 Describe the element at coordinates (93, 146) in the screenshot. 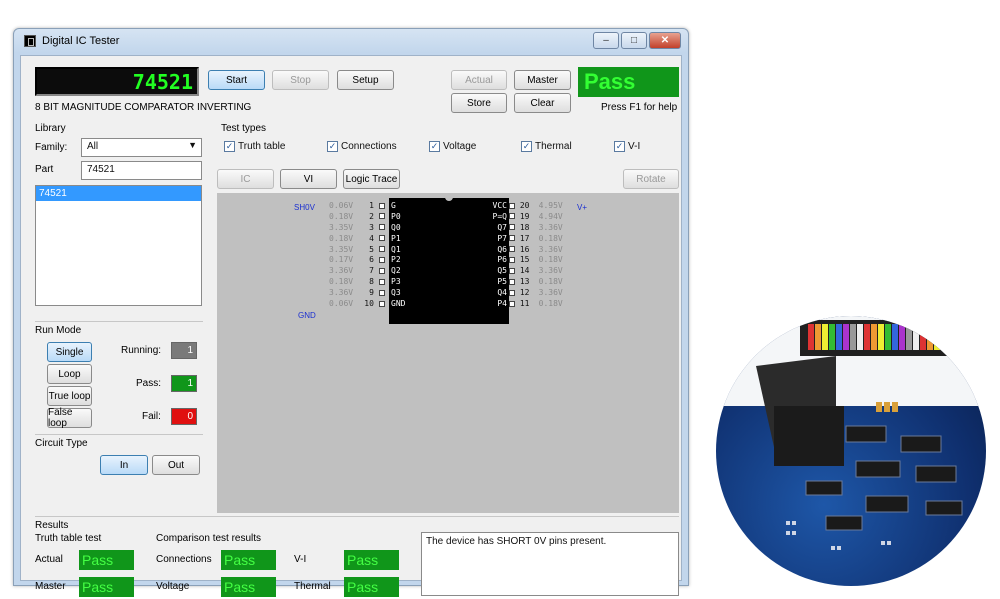

I see `family-value: All` at that location.